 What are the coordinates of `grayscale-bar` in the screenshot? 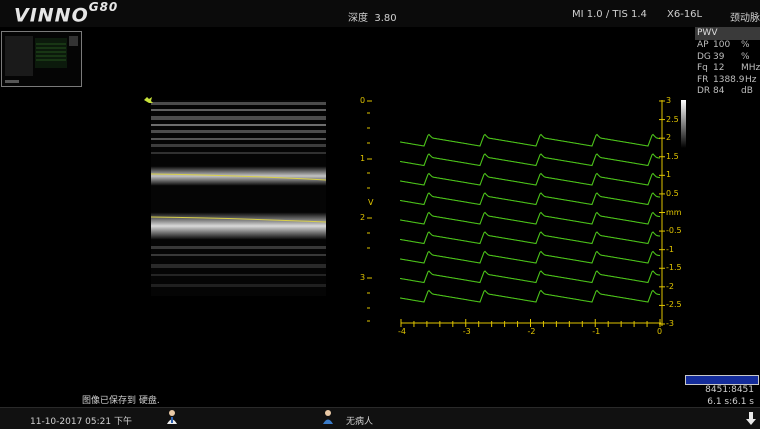 It's located at (683, 124).